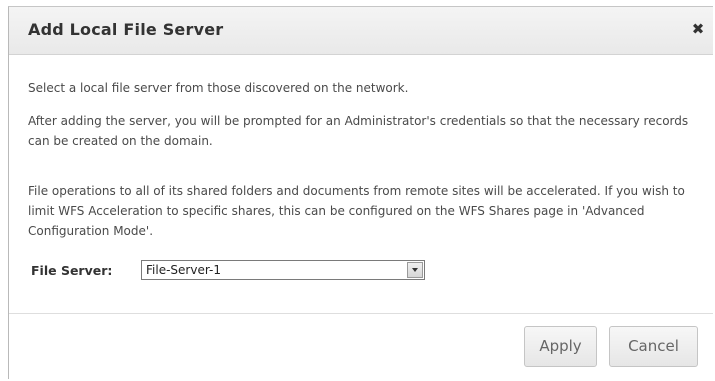 This screenshot has width=715, height=381. Describe the element at coordinates (183, 270) in the screenshot. I see `file-server-selected-value: File-Server-1` at that location.